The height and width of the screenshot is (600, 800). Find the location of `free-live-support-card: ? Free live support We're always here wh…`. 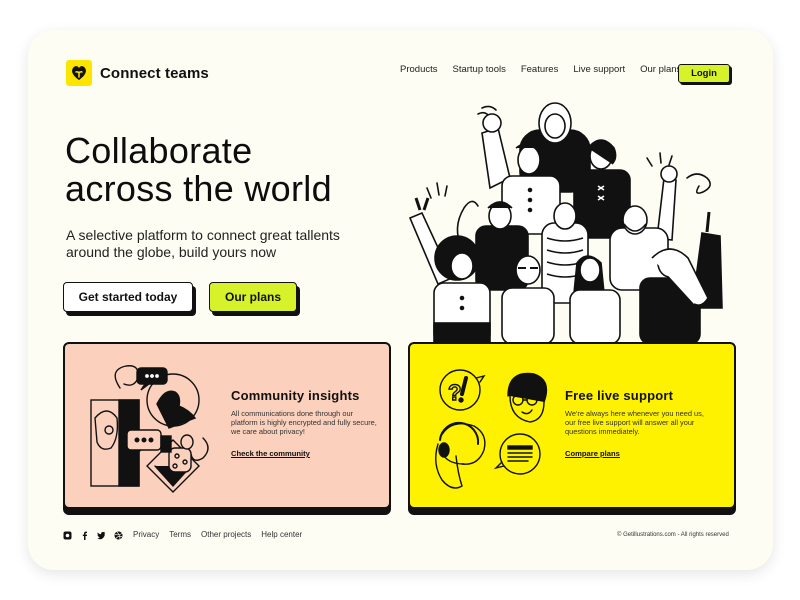

free-live-support-card: ? Free live support We're always here wh… is located at coordinates (572, 425).